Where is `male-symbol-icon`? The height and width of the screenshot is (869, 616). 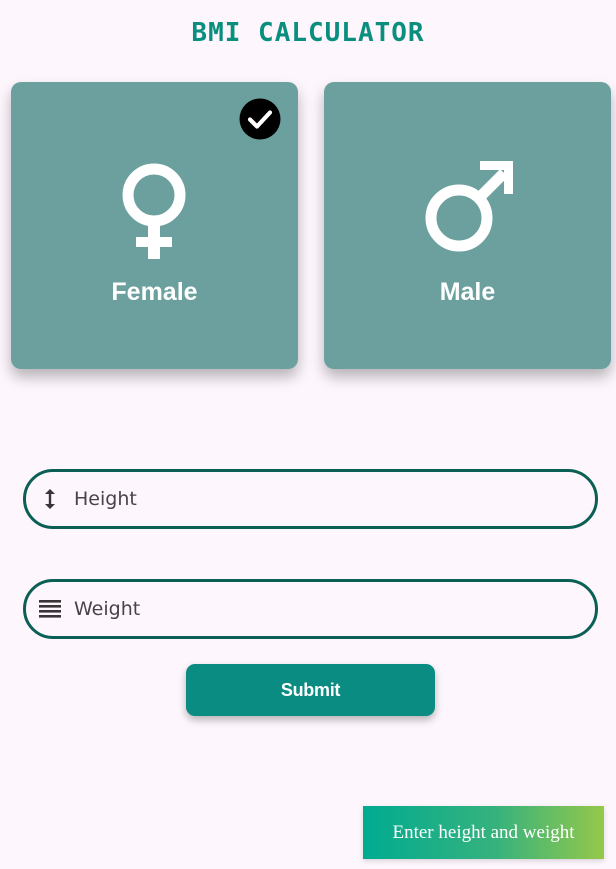
male-symbol-icon is located at coordinates (469, 206).